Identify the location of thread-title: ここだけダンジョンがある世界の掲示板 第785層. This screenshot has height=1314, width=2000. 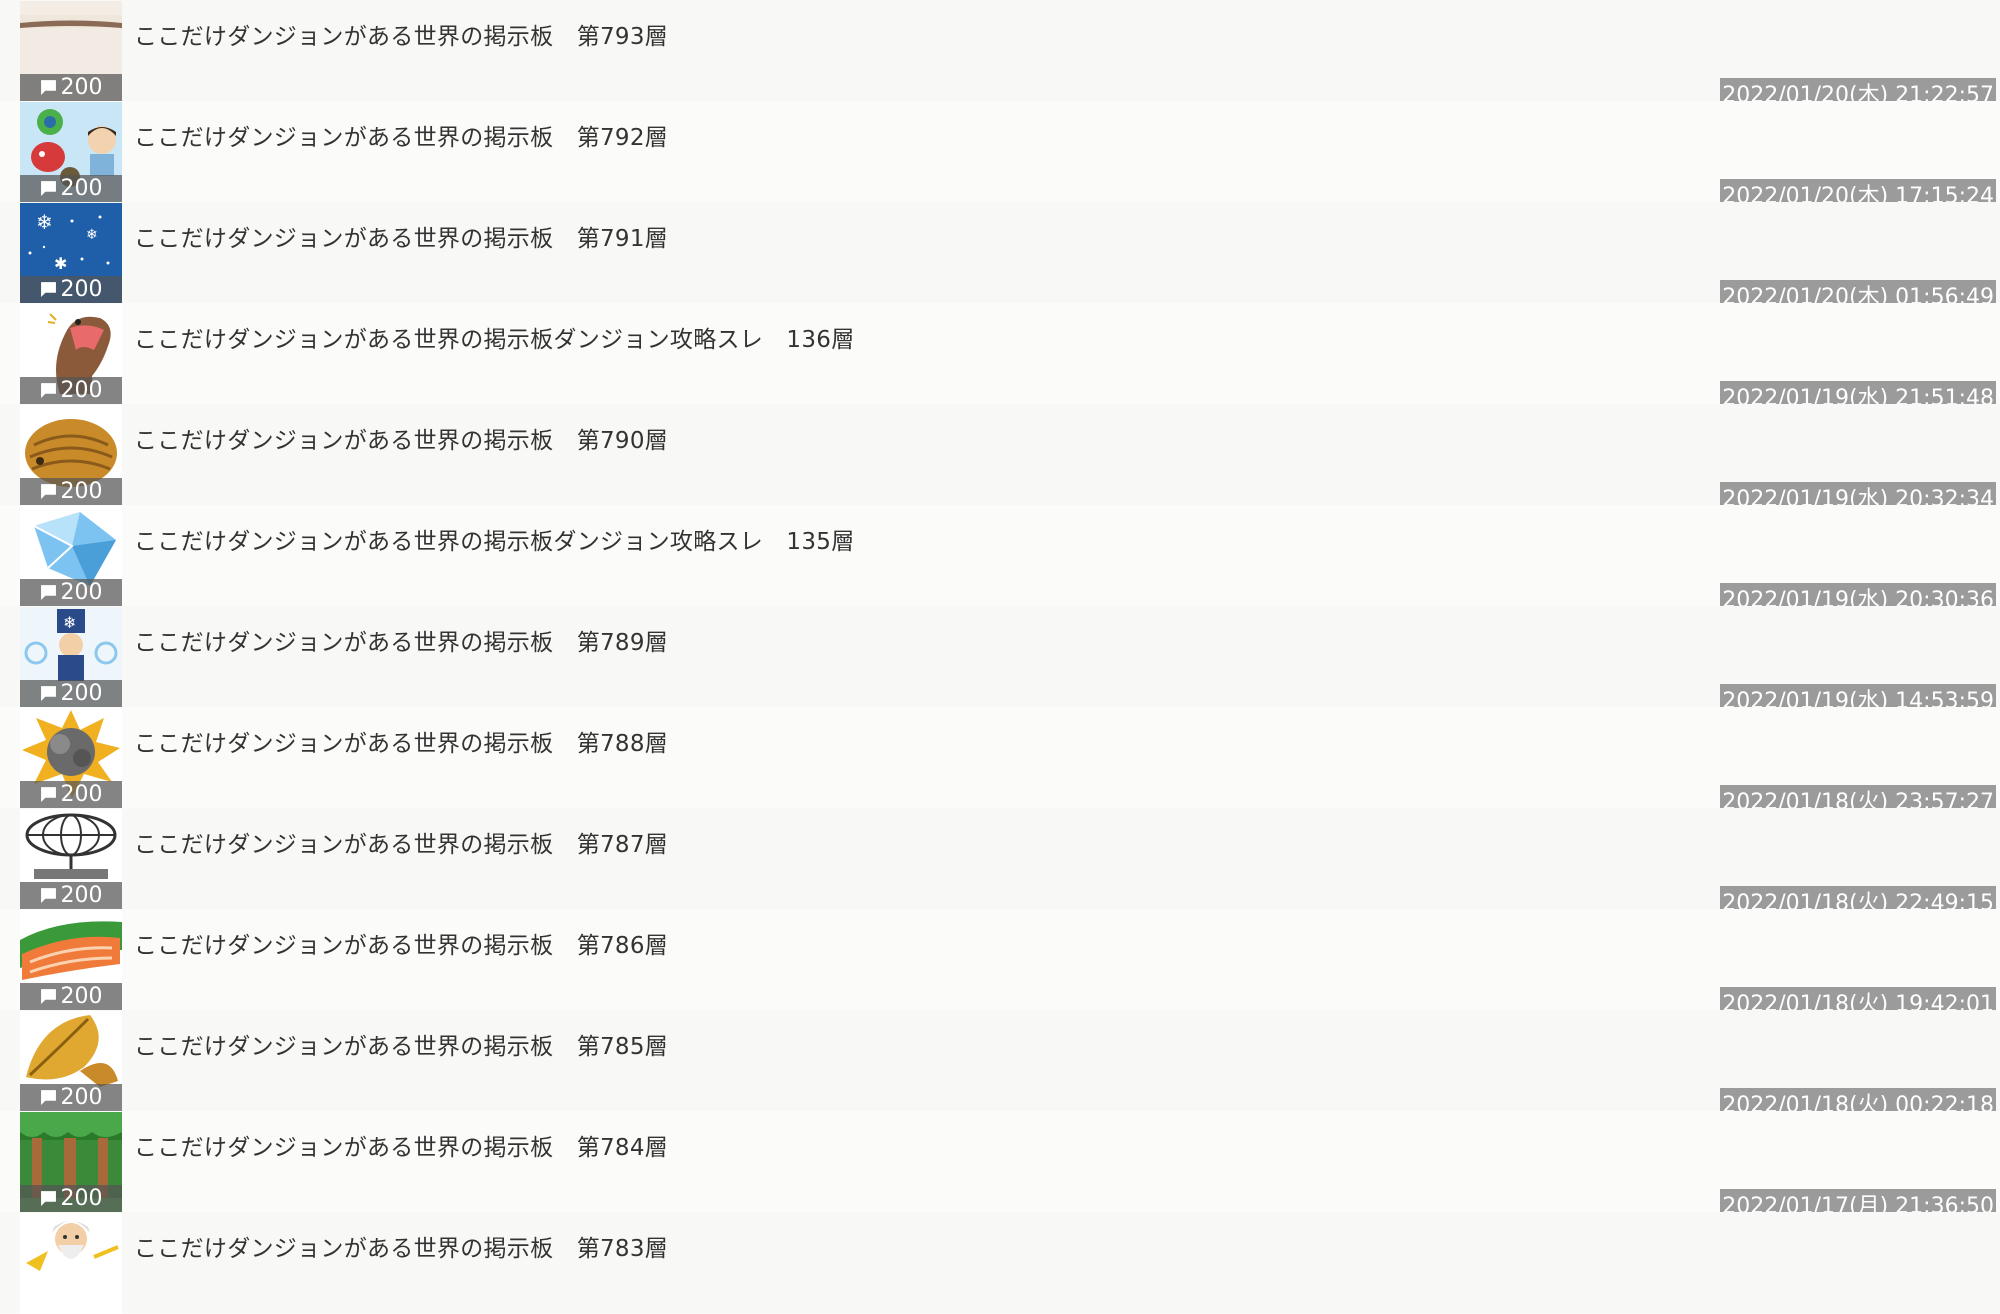
(401, 1044).